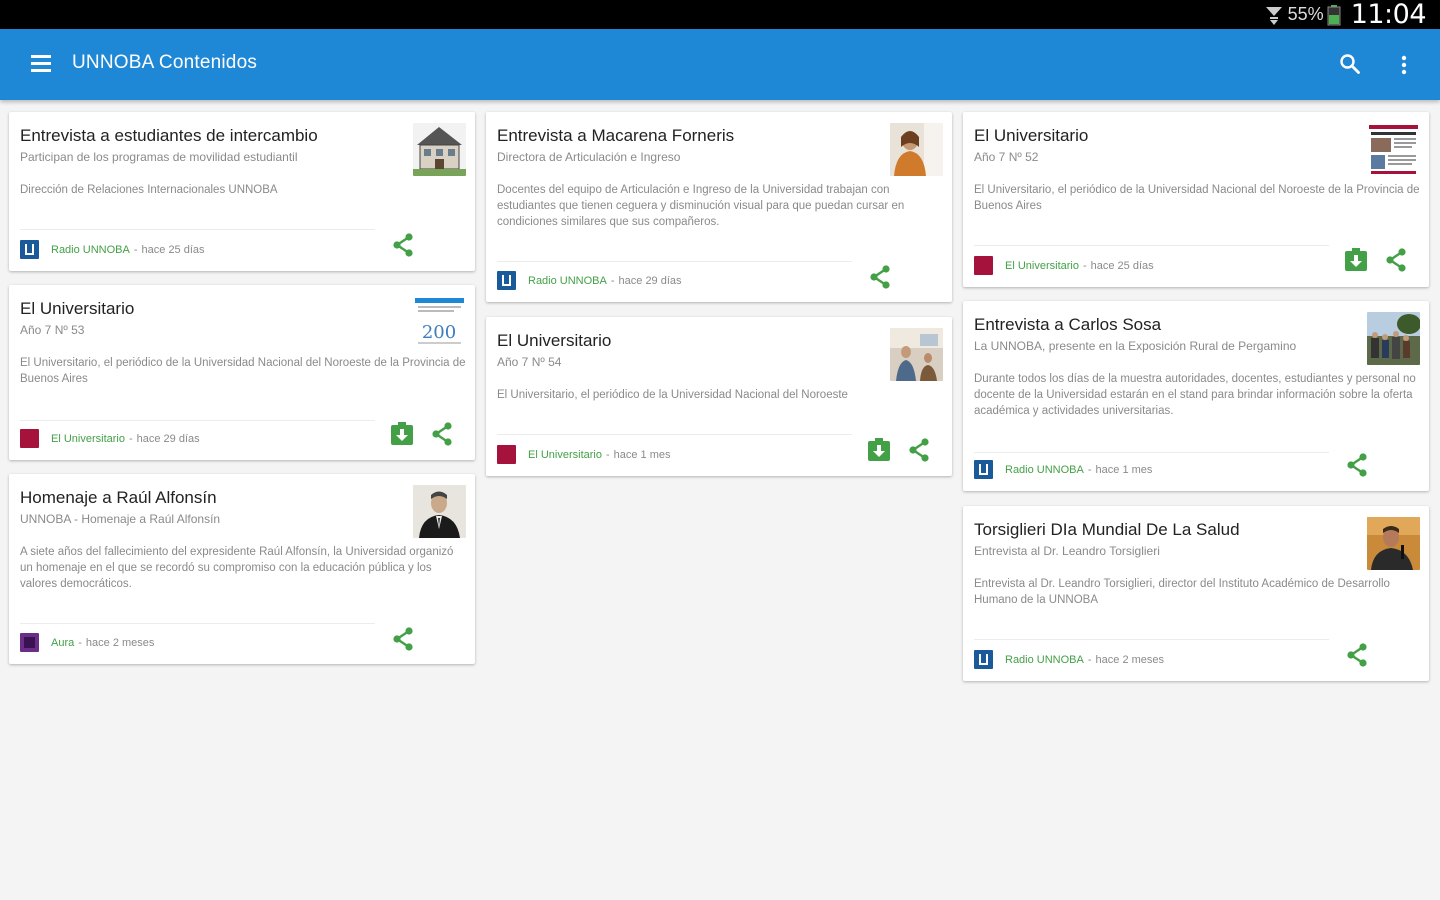 Image resolution: width=1440 pixels, height=900 pixels. I want to click on card-subtitle: Directora de Articulación e Ingreso, so click(589, 157).